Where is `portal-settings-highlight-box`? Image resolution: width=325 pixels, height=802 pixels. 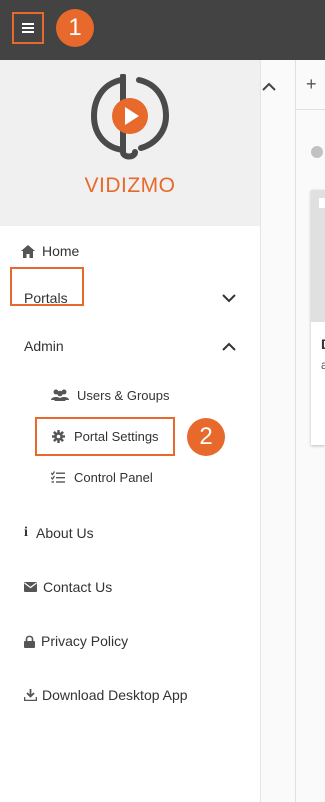
portal-settings-highlight-box is located at coordinates (105, 436).